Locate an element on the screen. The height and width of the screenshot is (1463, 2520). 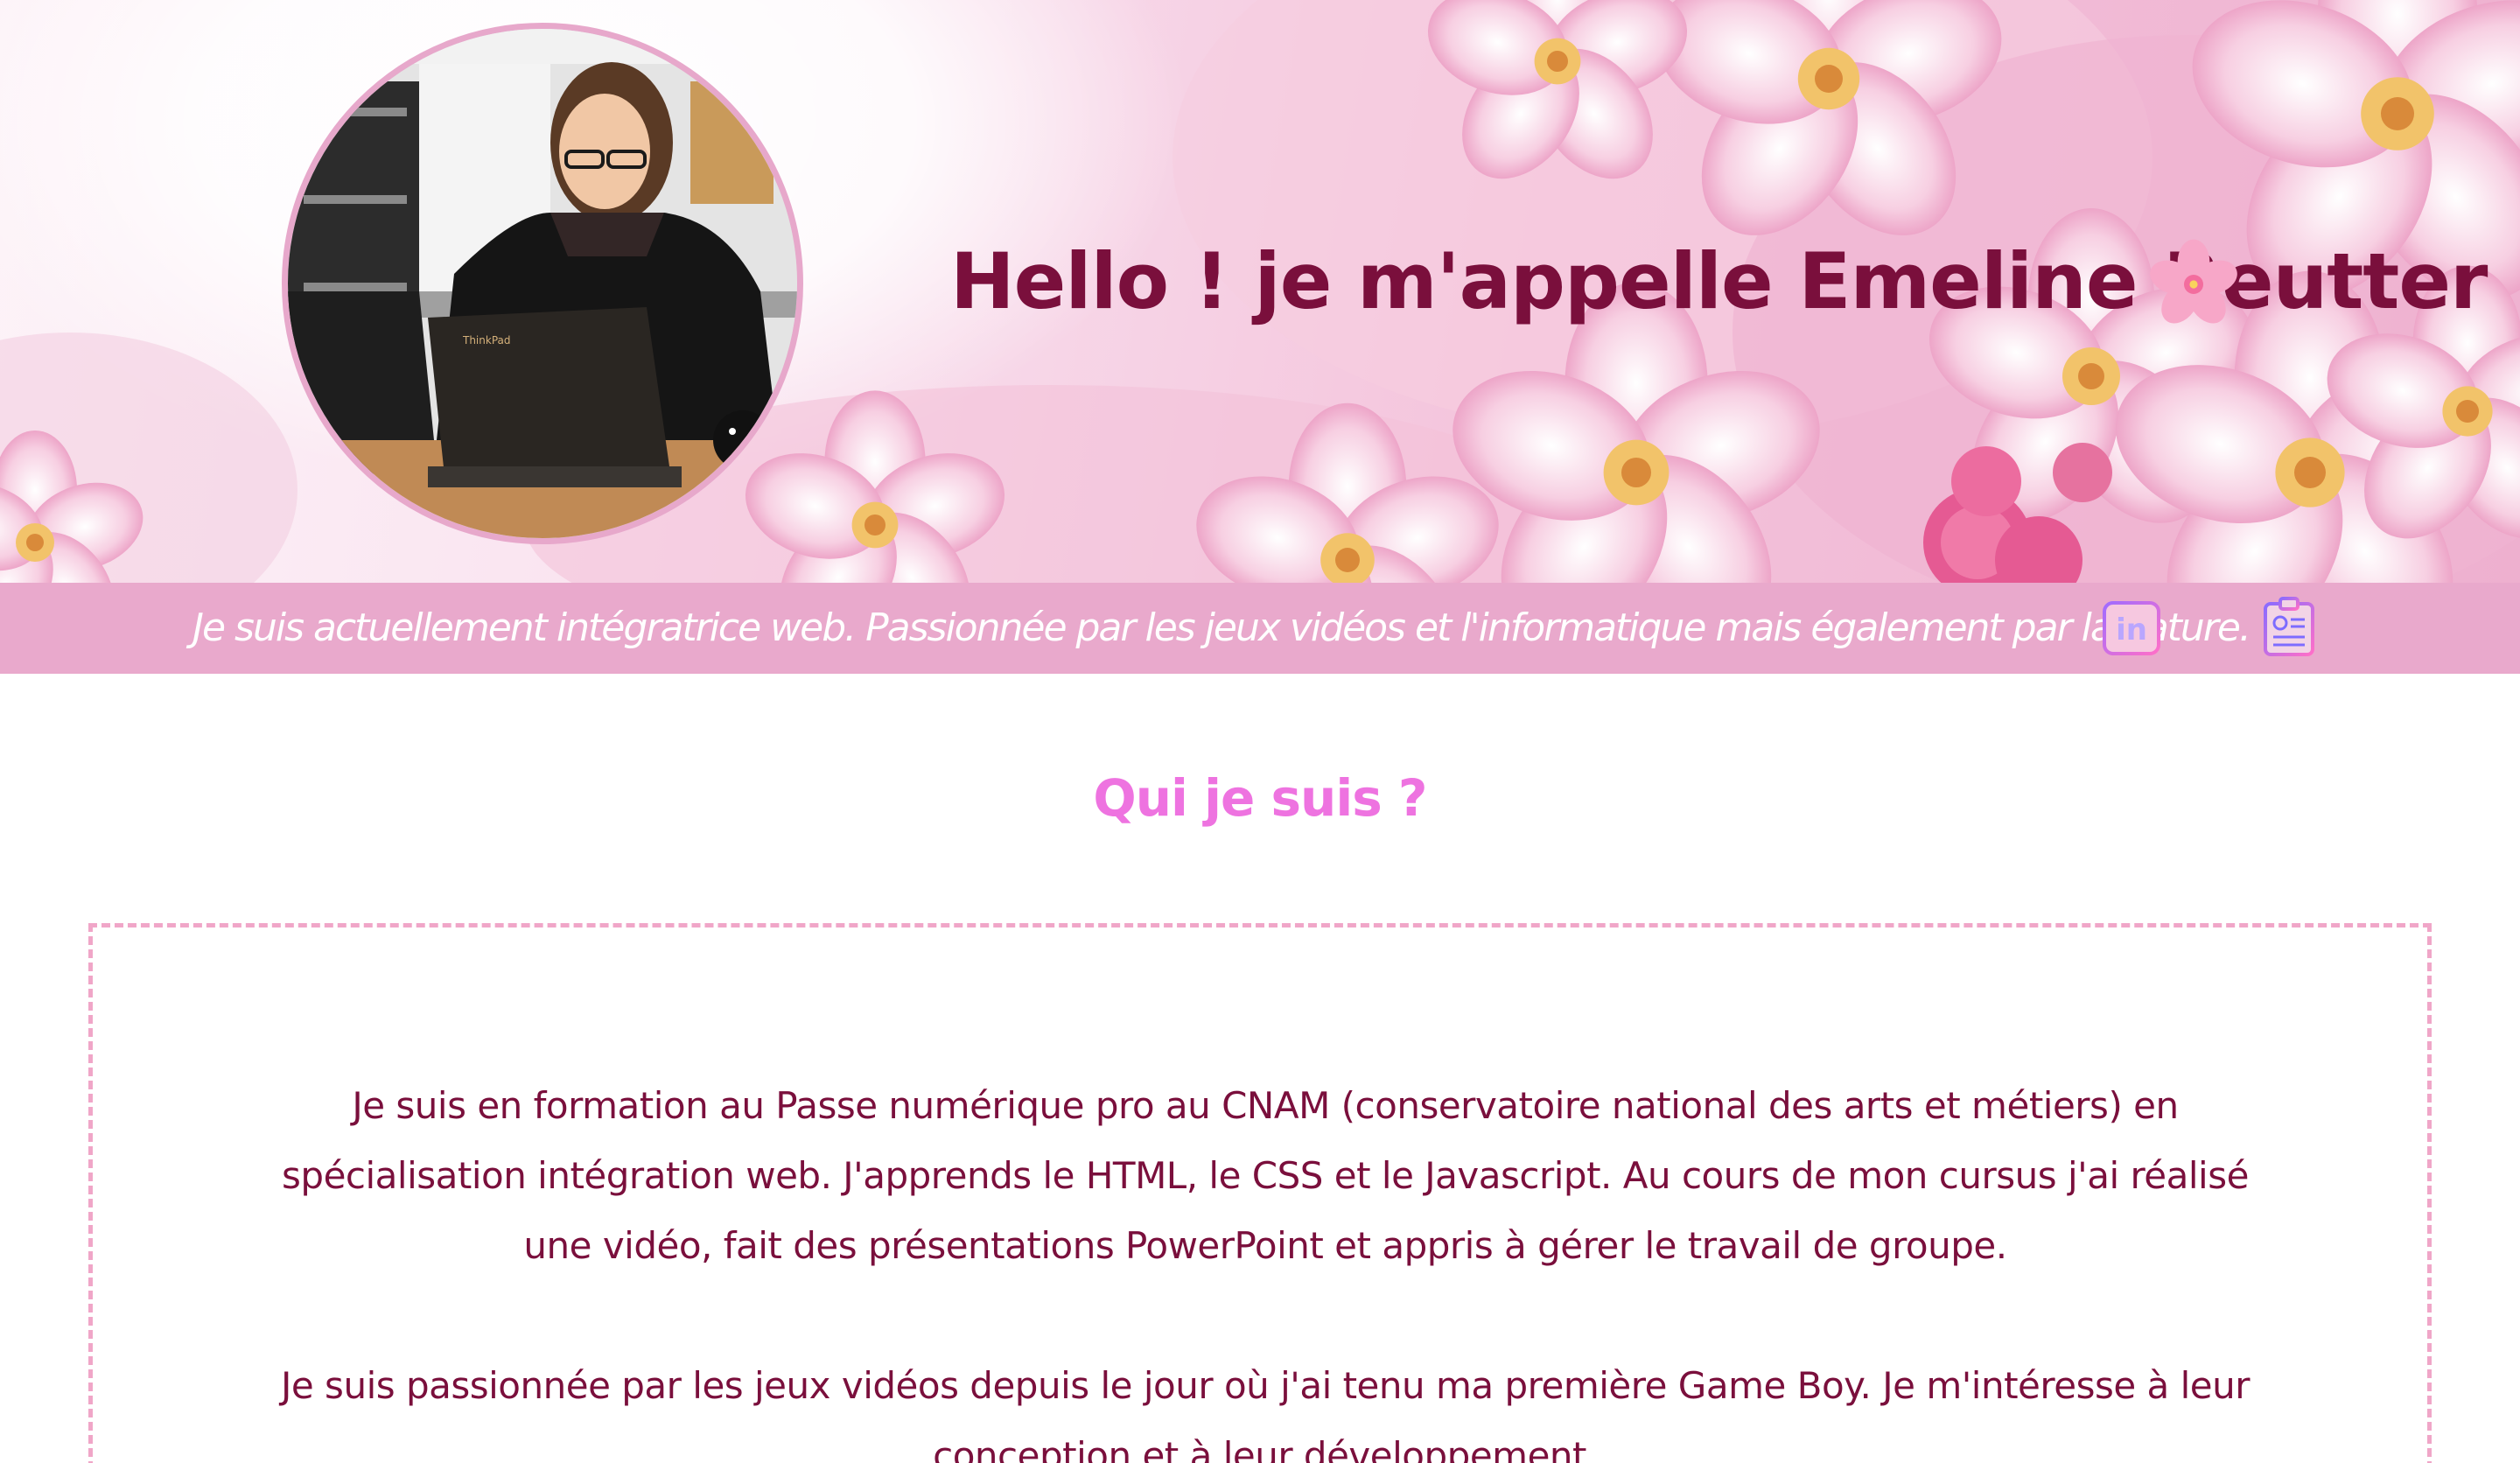
linkedin-icon: in is located at coordinates (2131, 628).